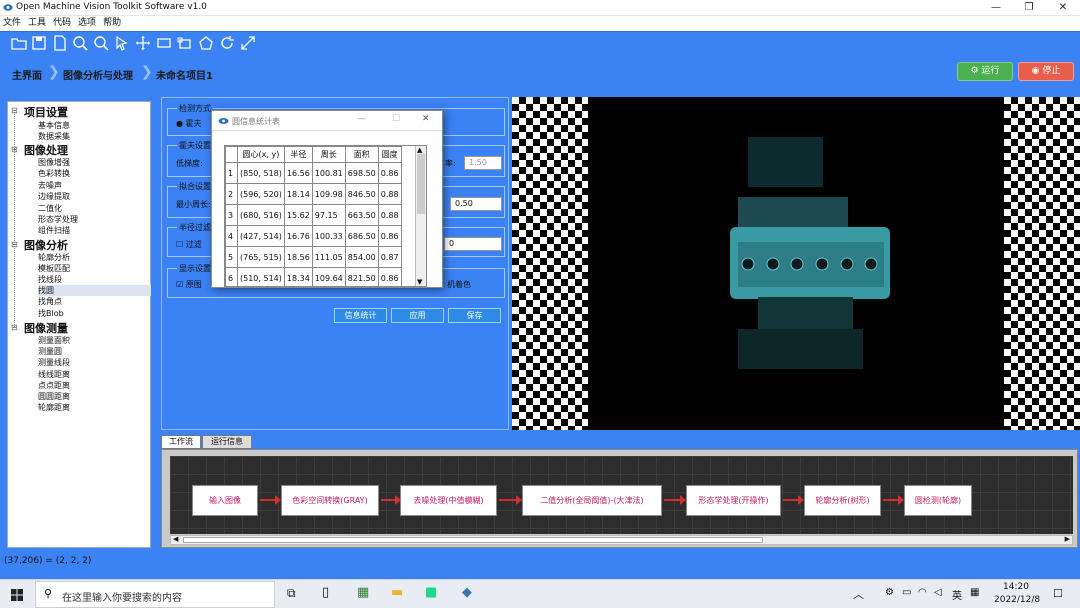 Image resolution: width=1080 pixels, height=608 pixels. Describe the element at coordinates (1063, 8) in the screenshot. I see `close-button: ✕` at that location.